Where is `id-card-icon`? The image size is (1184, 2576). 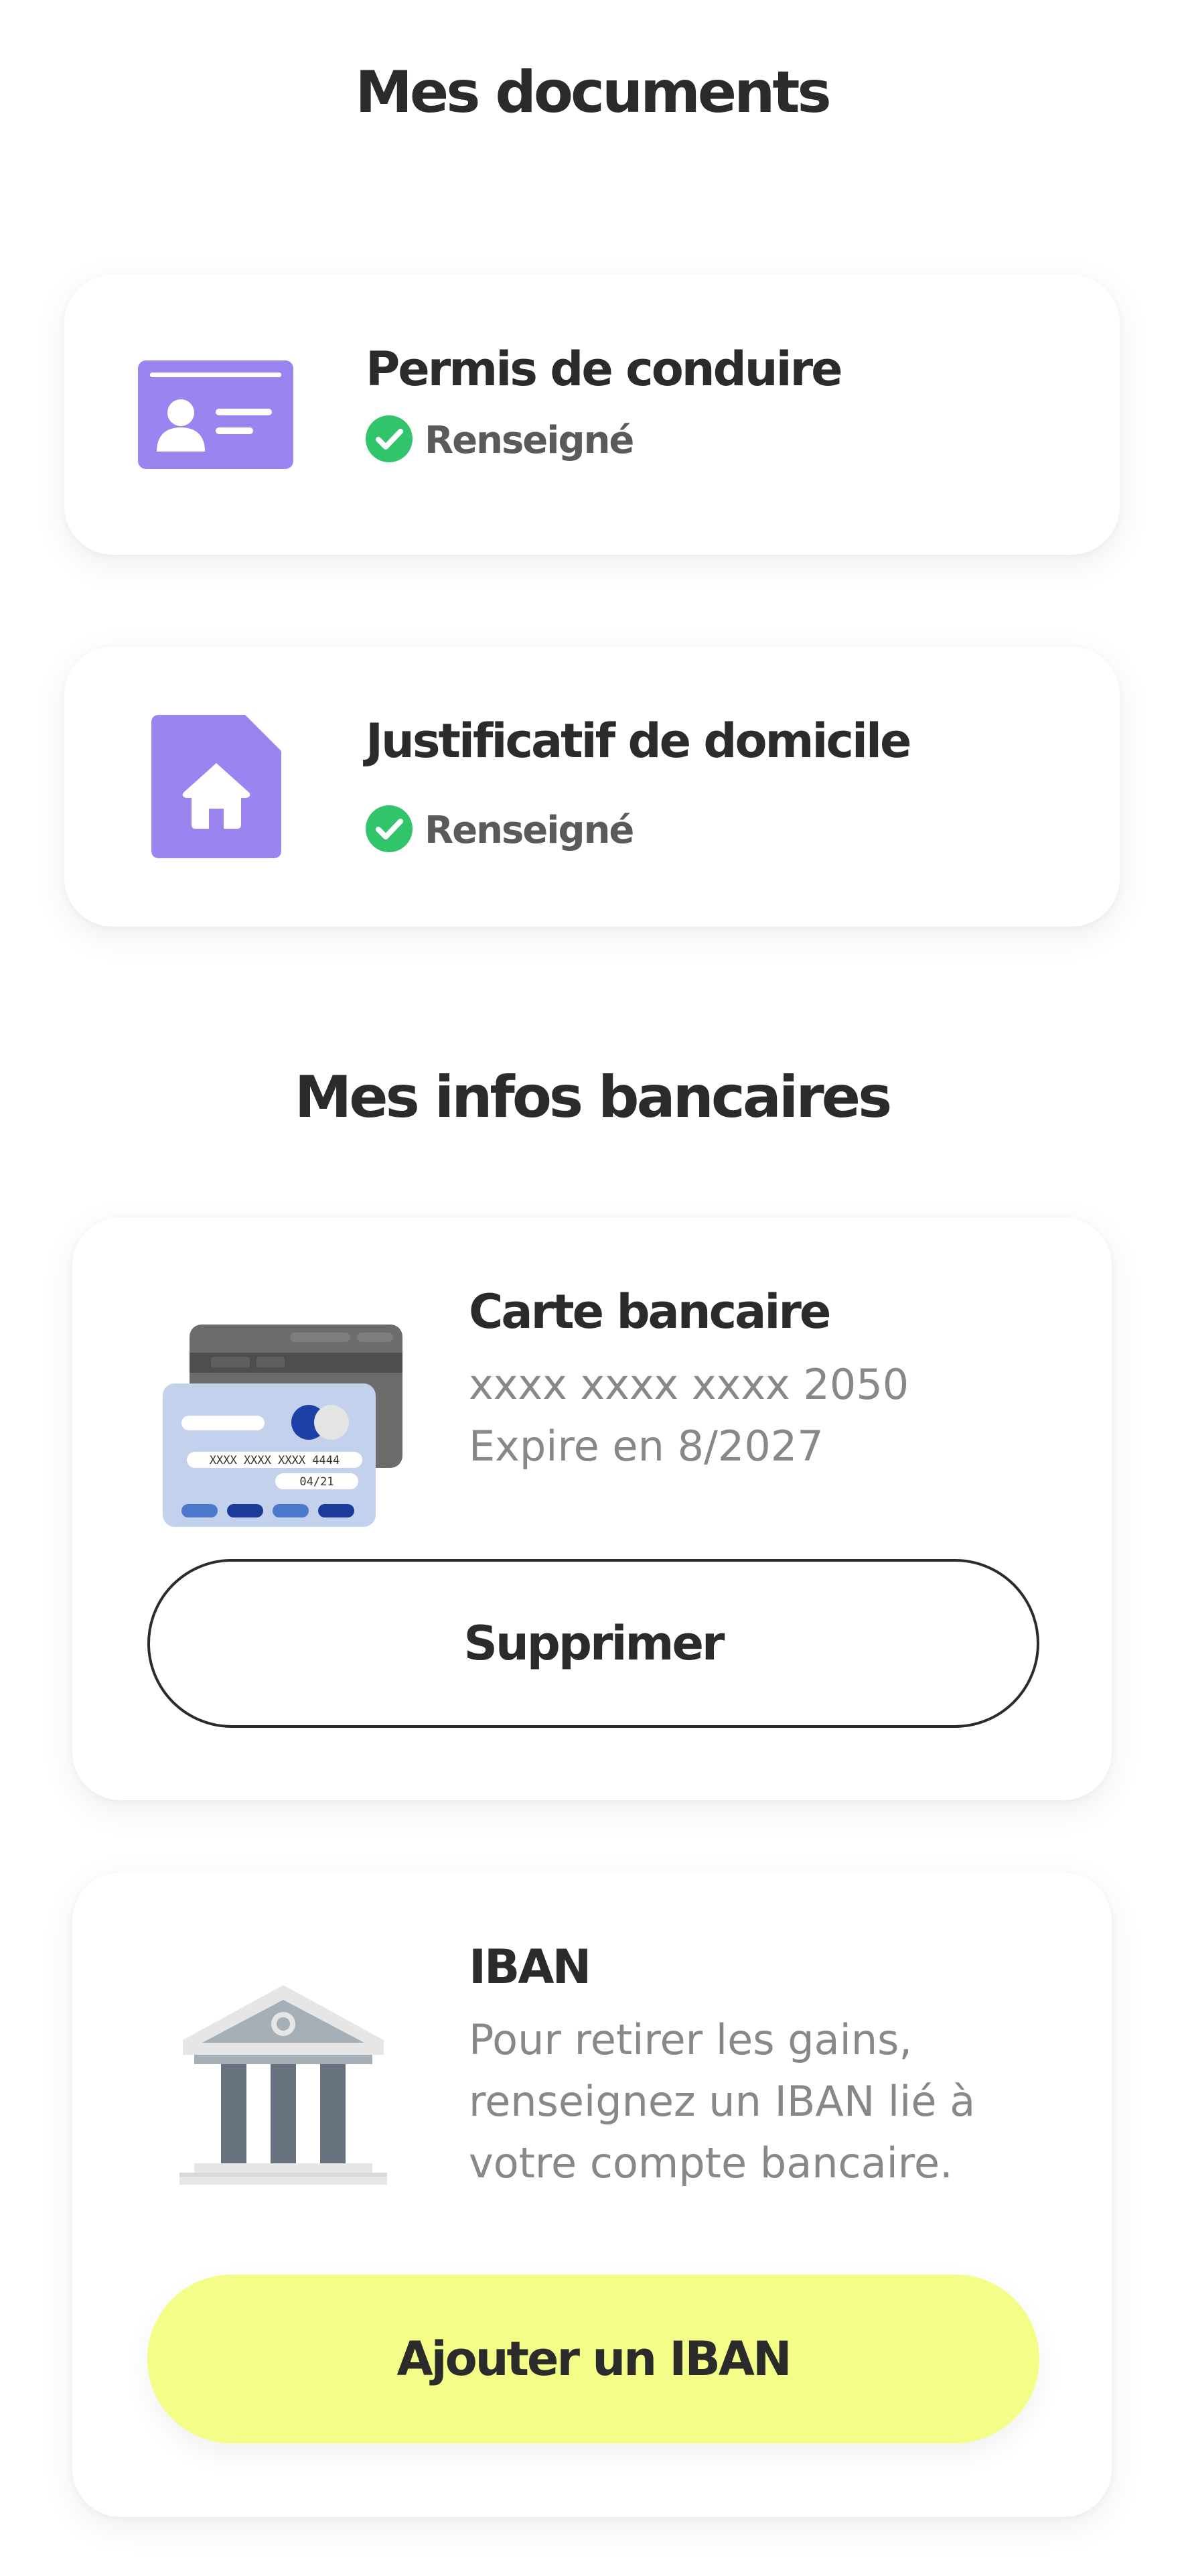 id-card-icon is located at coordinates (215, 414).